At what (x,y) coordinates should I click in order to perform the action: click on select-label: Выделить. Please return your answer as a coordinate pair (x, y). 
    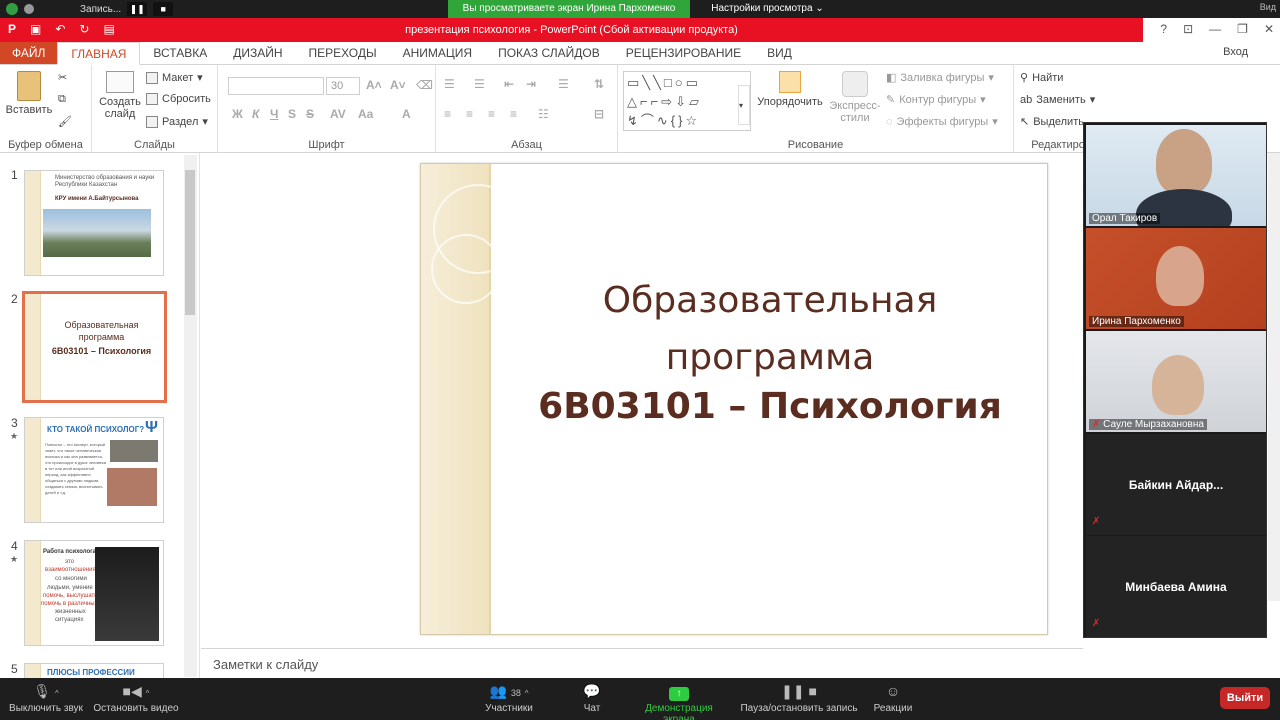
    Looking at the image, I should click on (1058, 121).